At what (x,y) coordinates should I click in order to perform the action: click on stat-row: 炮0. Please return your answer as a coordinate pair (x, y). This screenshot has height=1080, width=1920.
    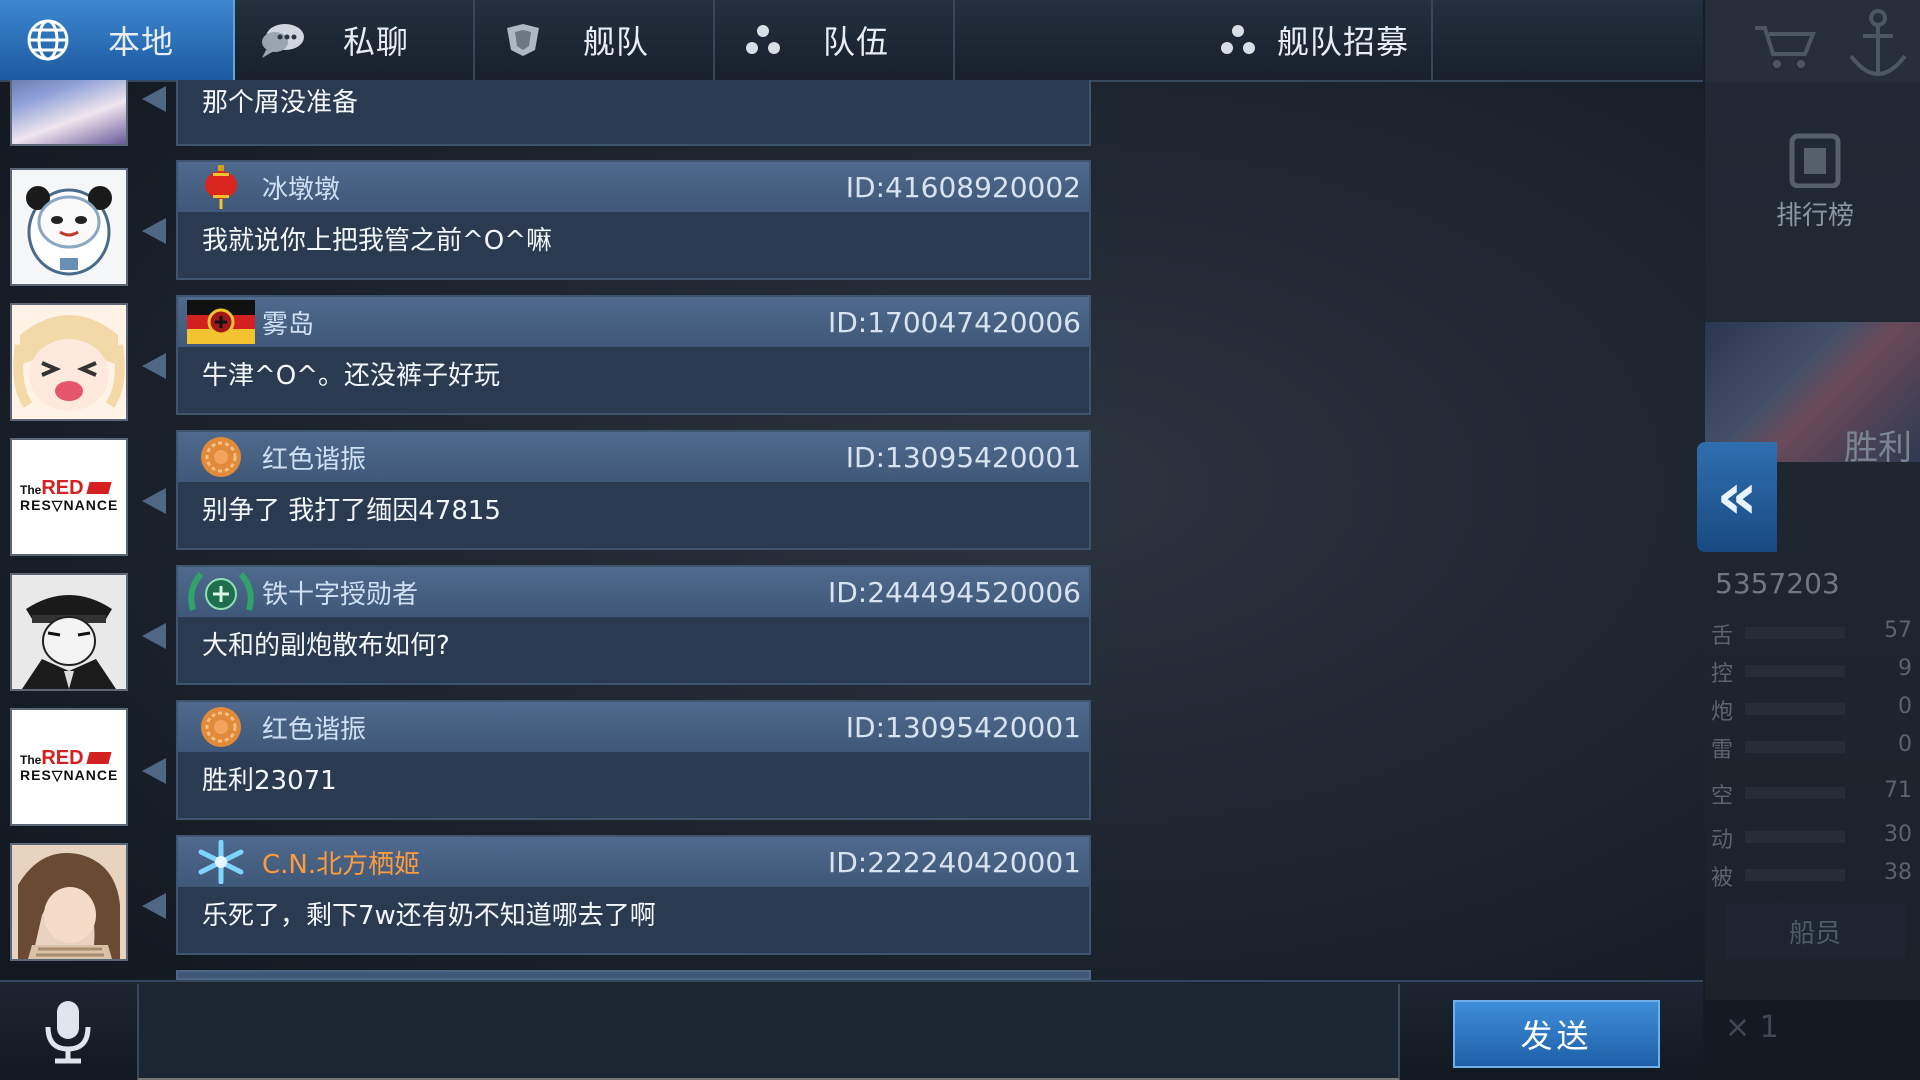
    Looking at the image, I should click on (1811, 709).